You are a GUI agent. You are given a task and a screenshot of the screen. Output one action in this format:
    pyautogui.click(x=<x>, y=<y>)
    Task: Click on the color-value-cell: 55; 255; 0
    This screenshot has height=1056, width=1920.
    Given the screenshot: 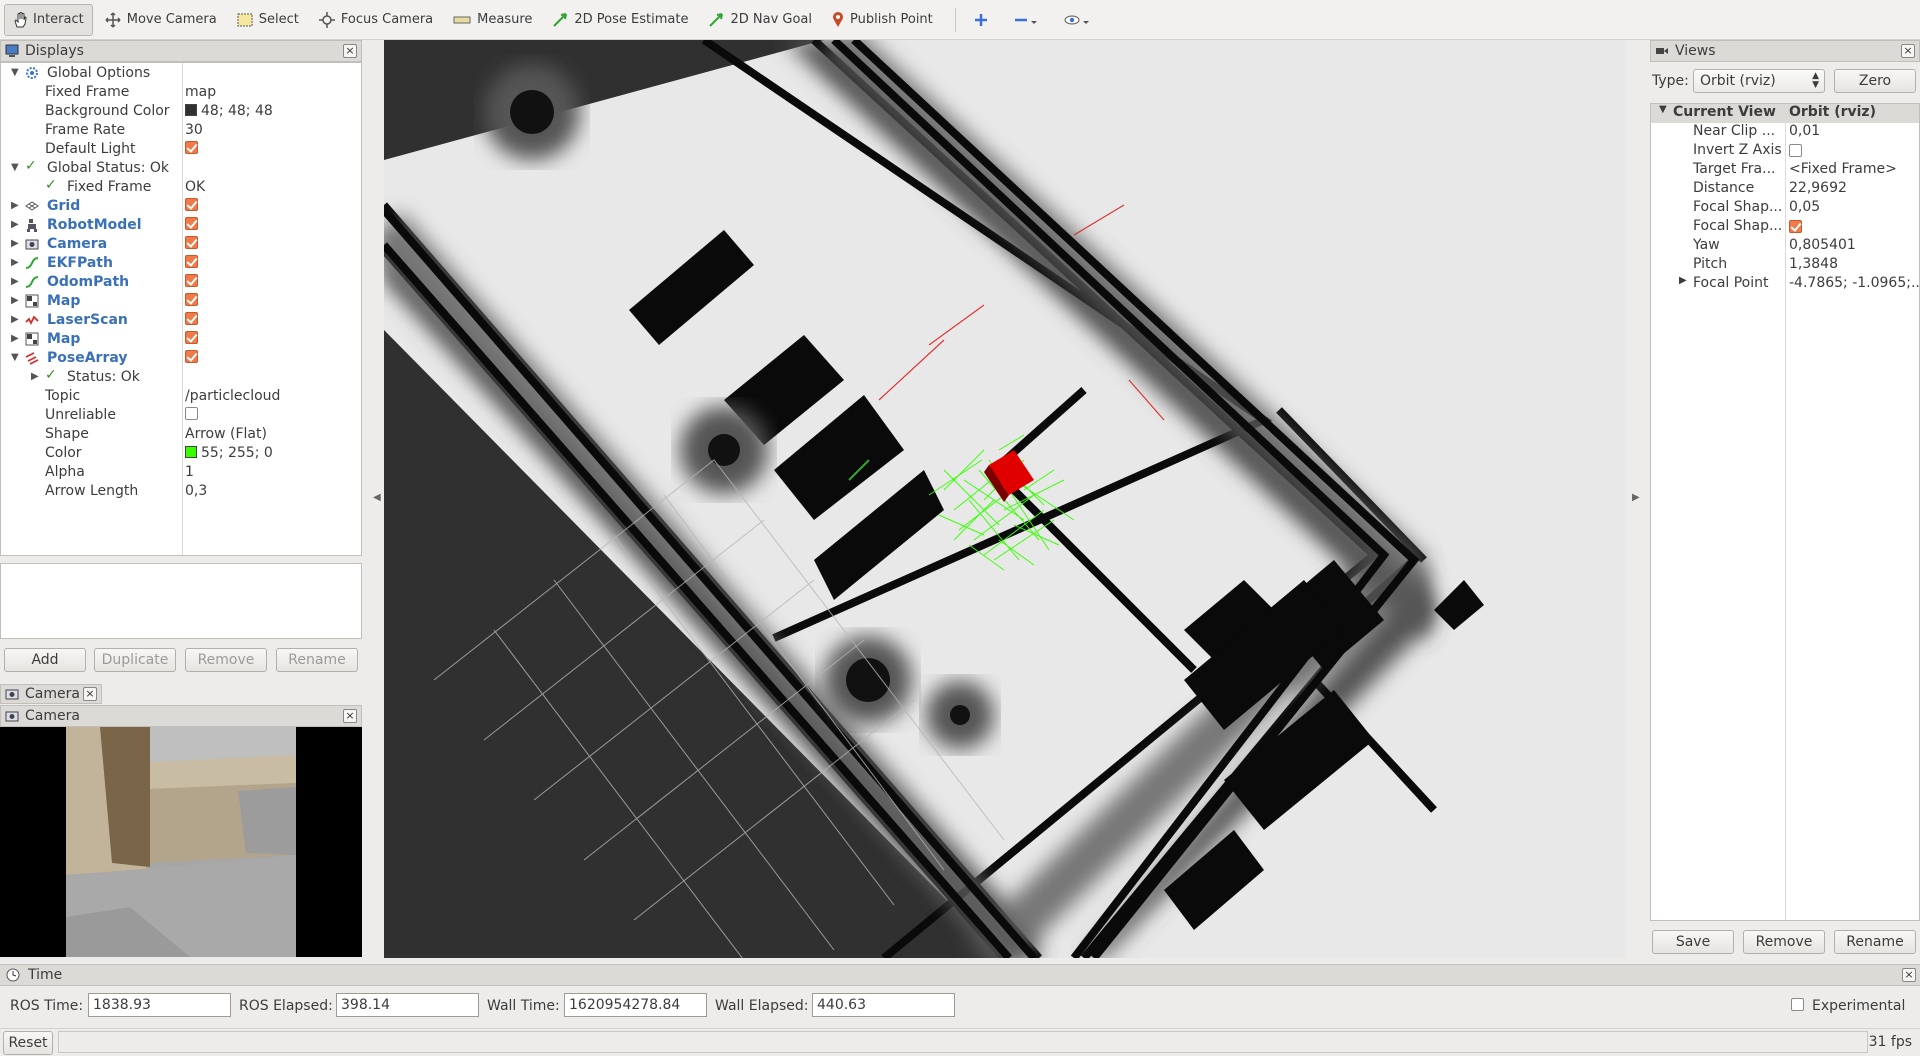 What is the action you would take?
    pyautogui.click(x=229, y=453)
    